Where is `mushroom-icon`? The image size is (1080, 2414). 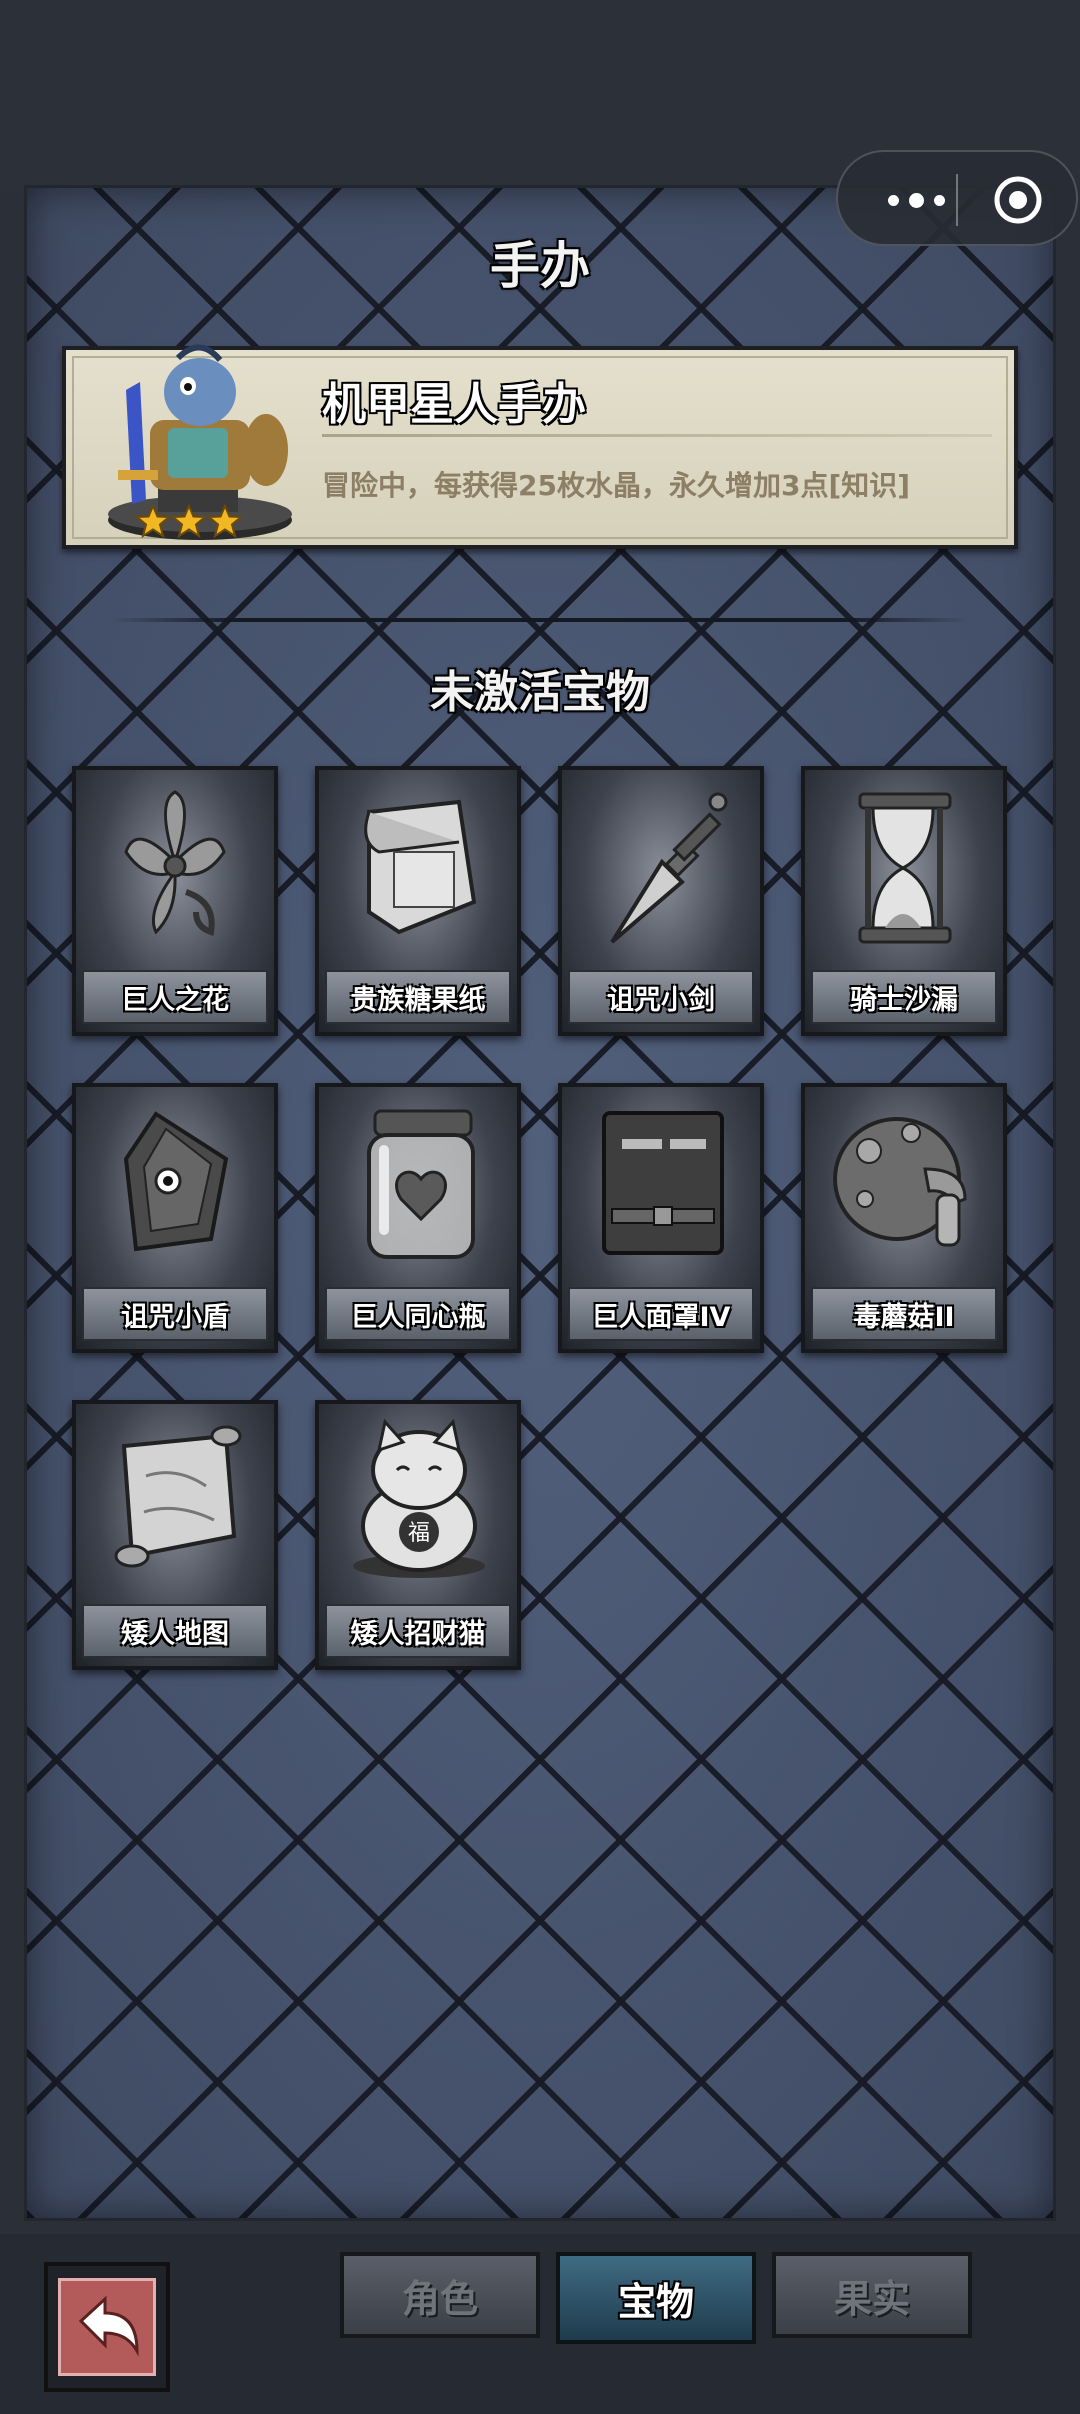 mushroom-icon is located at coordinates (900, 1182).